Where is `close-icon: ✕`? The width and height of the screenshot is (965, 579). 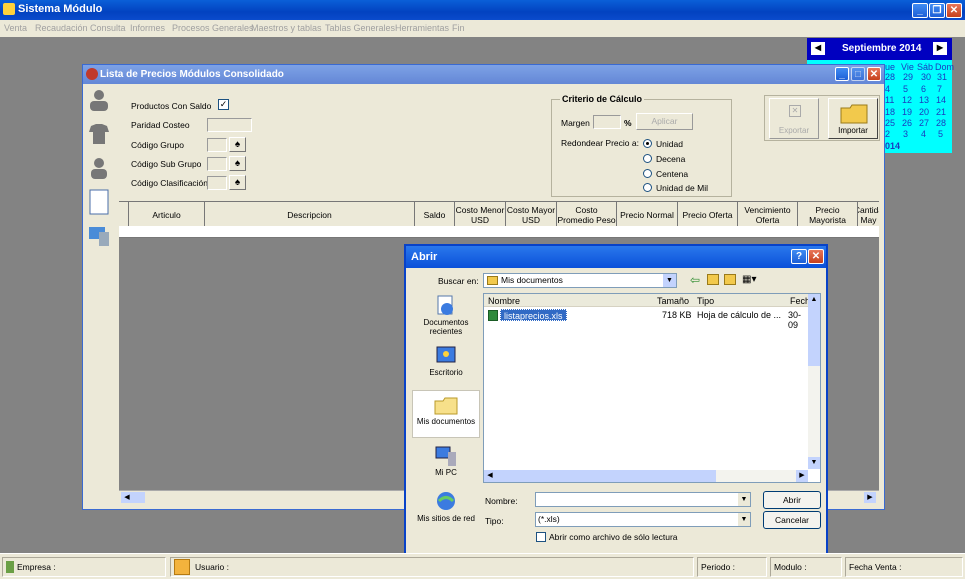
close-icon: ✕ is located at coordinates (954, 10).